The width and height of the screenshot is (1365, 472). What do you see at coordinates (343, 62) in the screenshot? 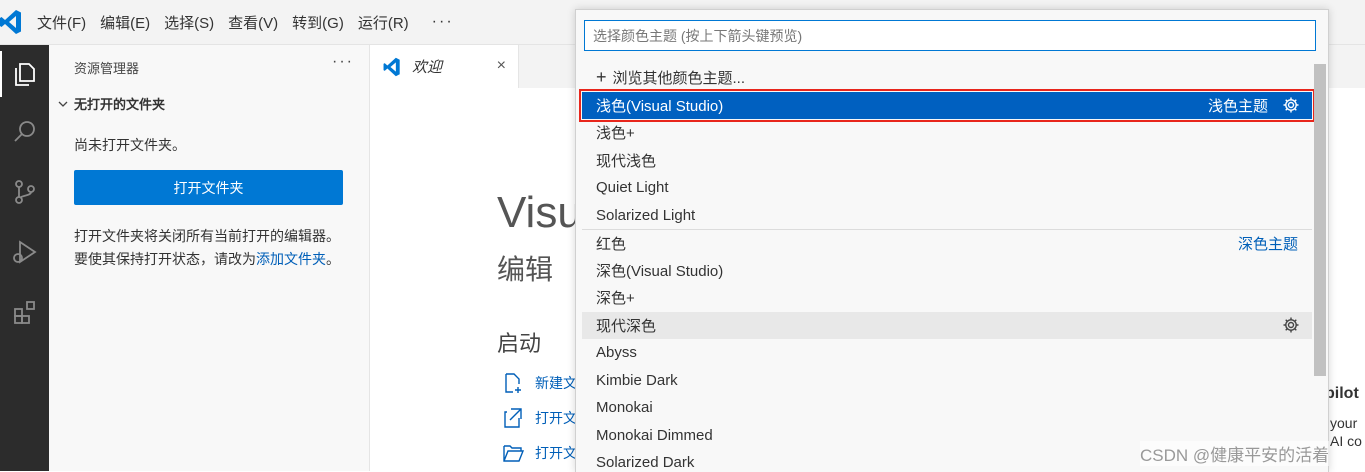
I see `sidebar-more-button: ···` at bounding box center [343, 62].